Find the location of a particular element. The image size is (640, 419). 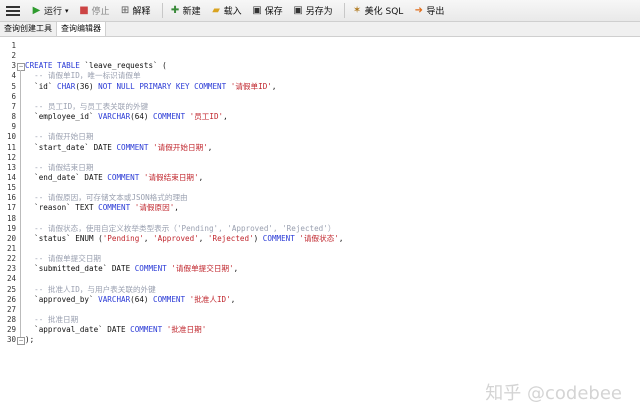

code-token: -- 请假单ID，唯一标识请假单 is located at coordinates (83, 76).